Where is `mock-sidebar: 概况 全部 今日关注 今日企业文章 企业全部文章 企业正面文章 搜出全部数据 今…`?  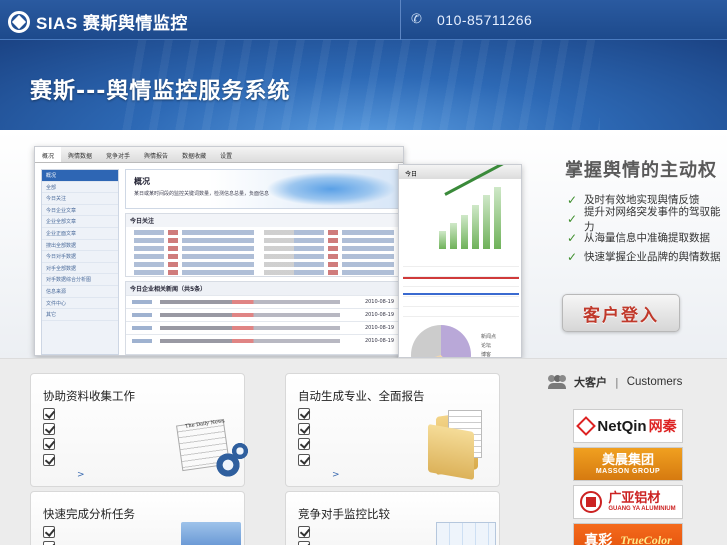 mock-sidebar: 概况 全部 今日关注 今日企业文章 企业全部文章 企业正面文章 搜出全部数据 今… is located at coordinates (80, 262).